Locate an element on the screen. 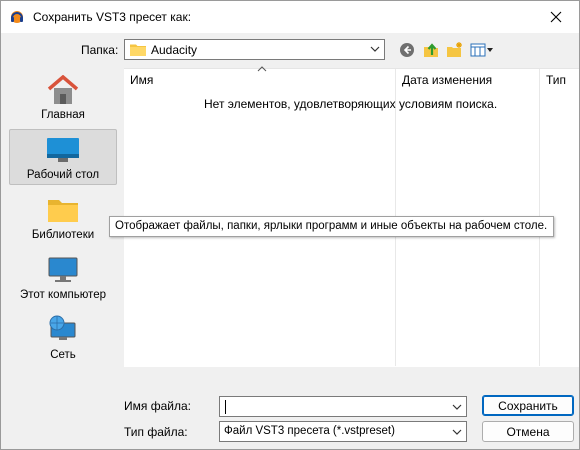 This screenshot has height=450, width=580. filetype-select: Файл VST3 пресета (*.vstpreset) is located at coordinates (343, 431).